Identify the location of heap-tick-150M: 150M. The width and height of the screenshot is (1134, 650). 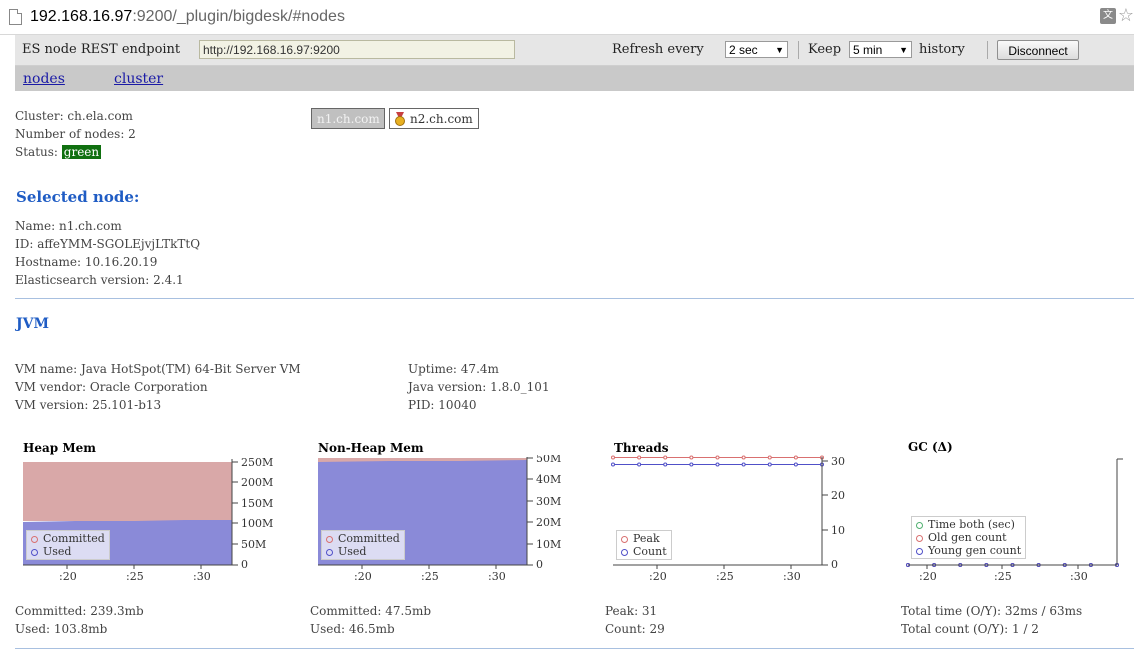
(257, 503).